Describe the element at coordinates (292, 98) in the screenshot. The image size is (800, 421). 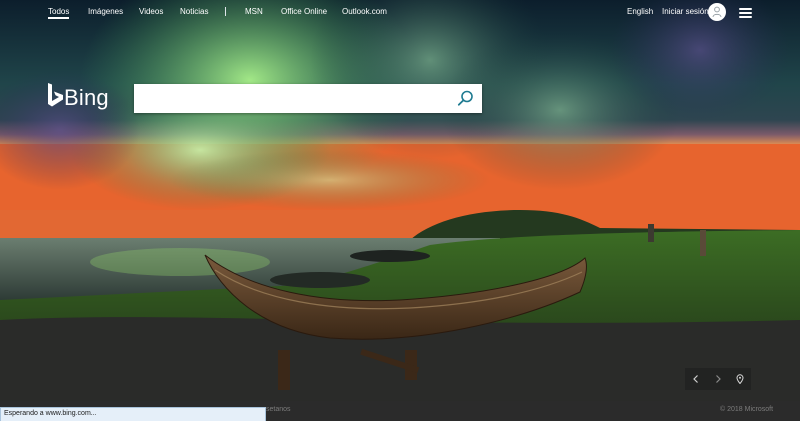
I see `search-input` at that location.